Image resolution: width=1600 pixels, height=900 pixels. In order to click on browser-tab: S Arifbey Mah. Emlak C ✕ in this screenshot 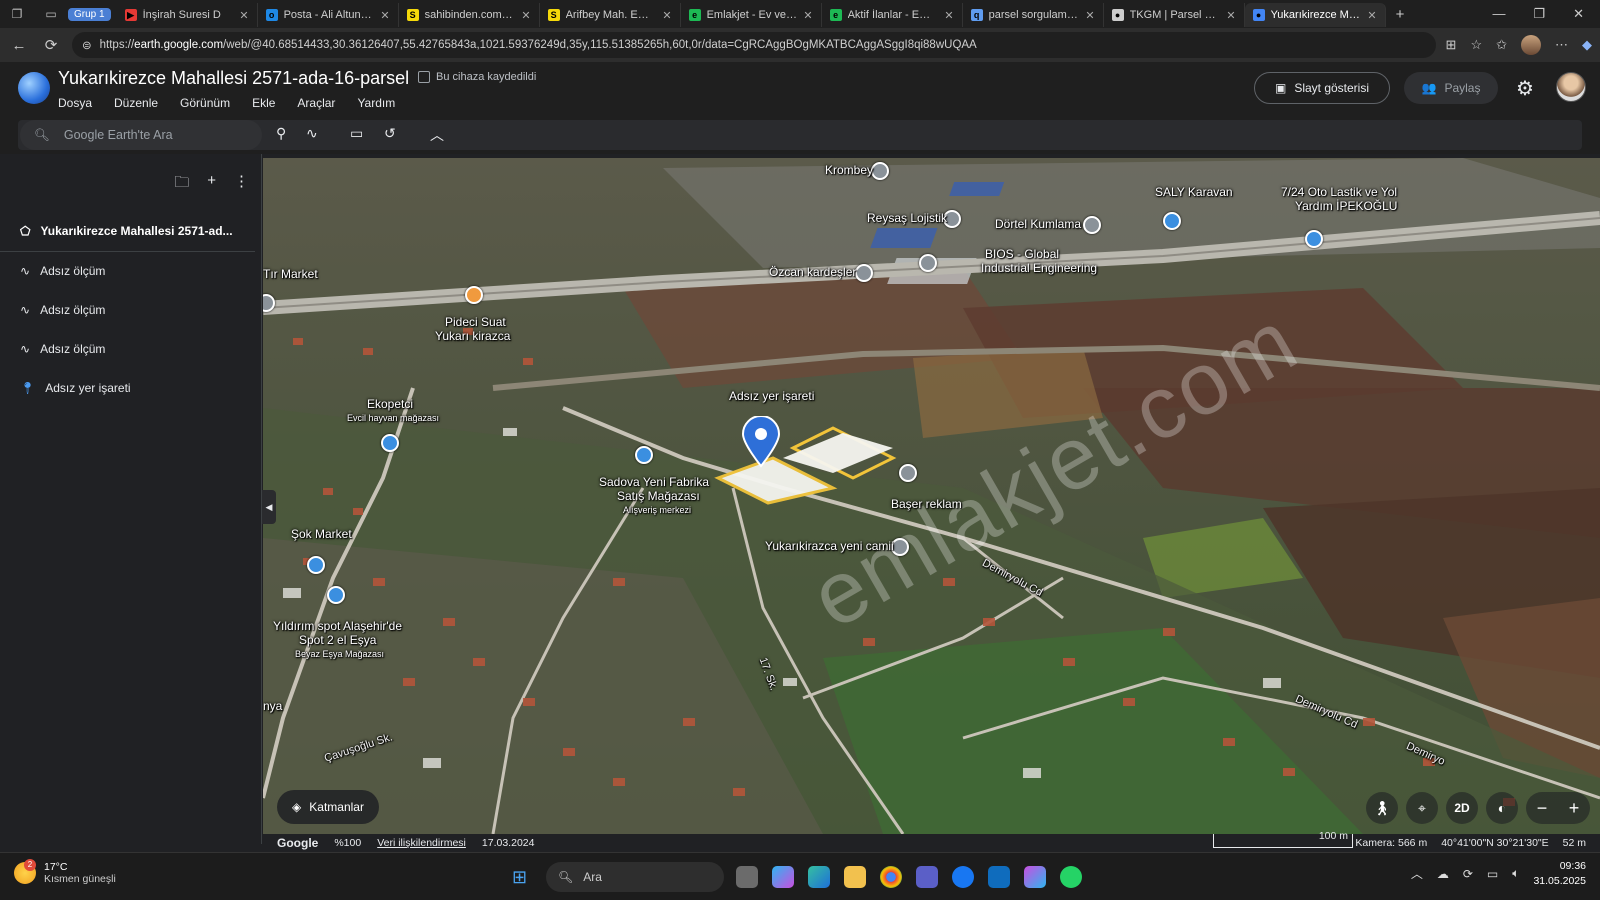, I will do `click(610, 15)`.